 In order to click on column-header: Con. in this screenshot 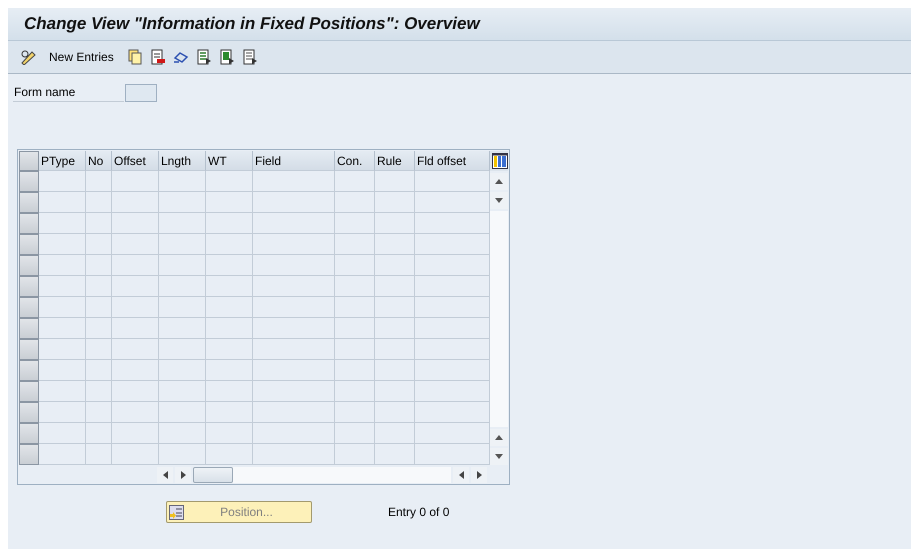, I will do `click(355, 161)`.